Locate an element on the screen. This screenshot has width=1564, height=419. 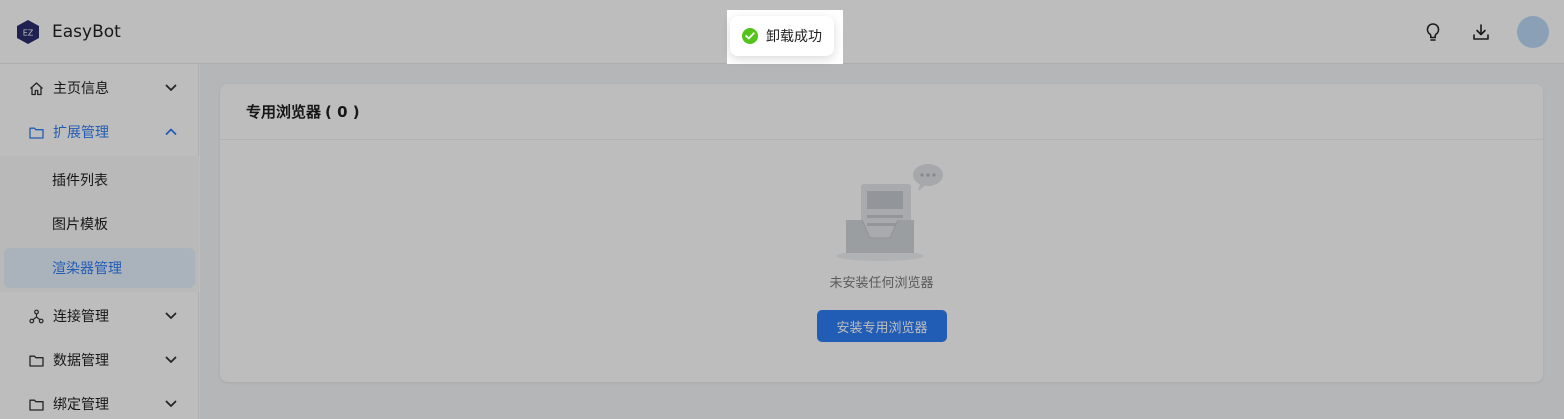
toast-container: 卸载成功 is located at coordinates (785, 37).